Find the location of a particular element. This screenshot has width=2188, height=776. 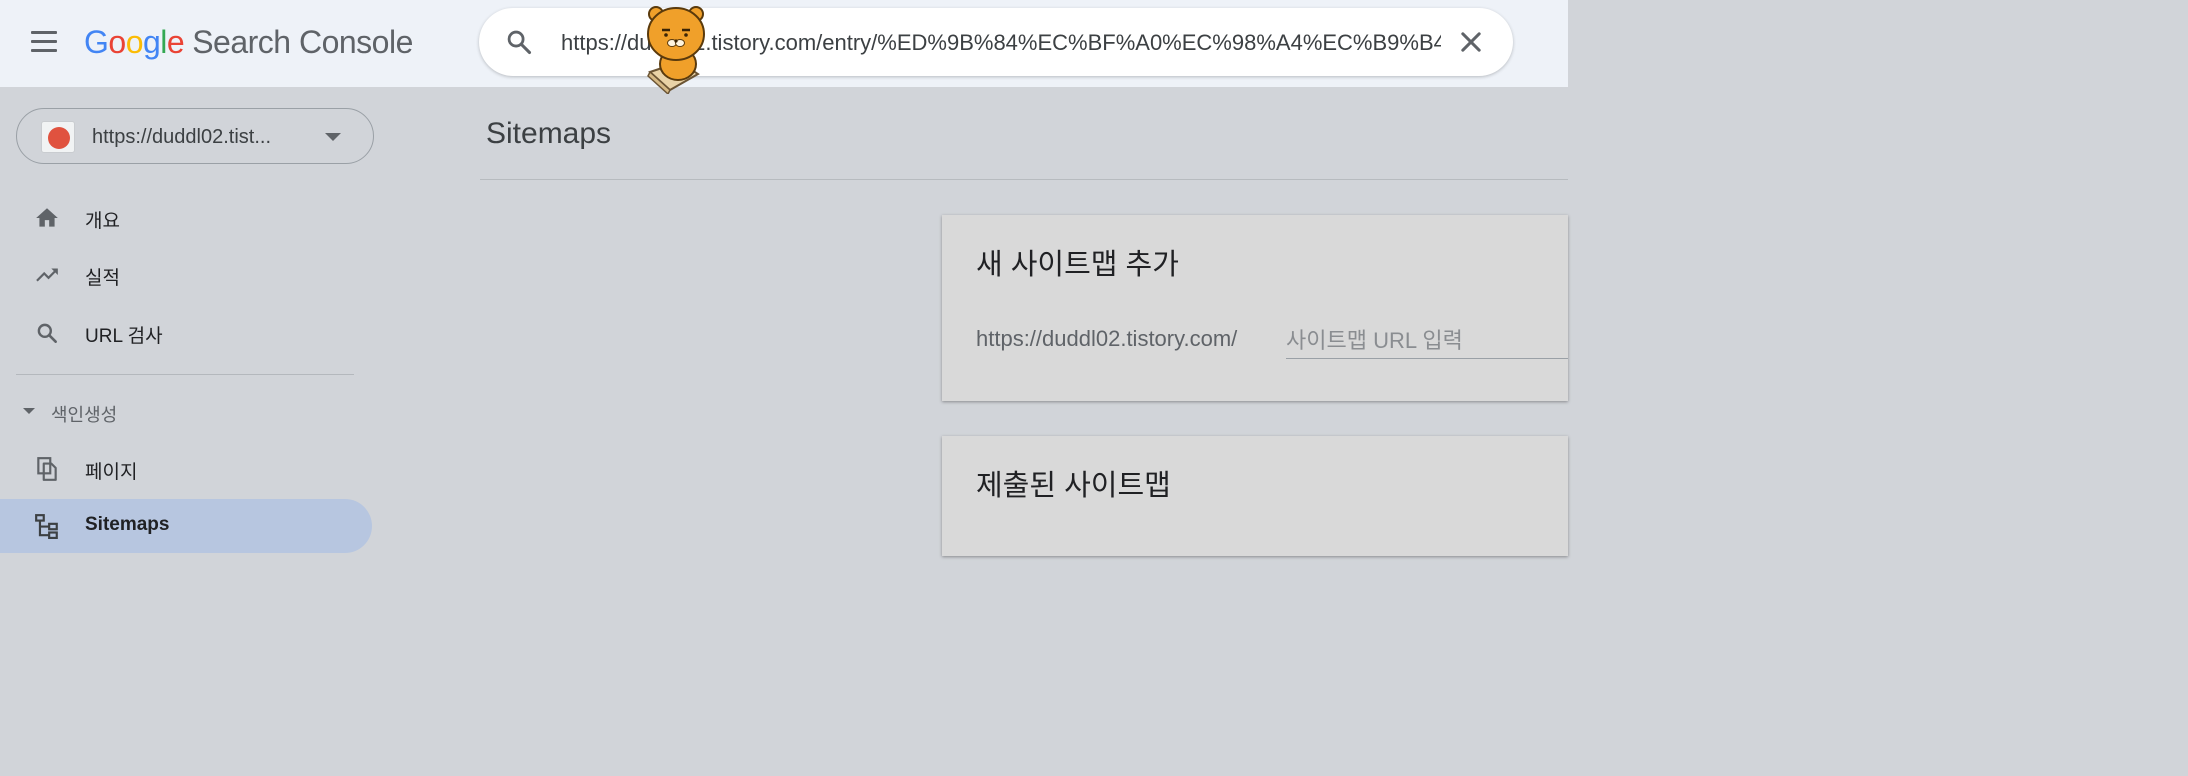

home-icon is located at coordinates (47, 217).